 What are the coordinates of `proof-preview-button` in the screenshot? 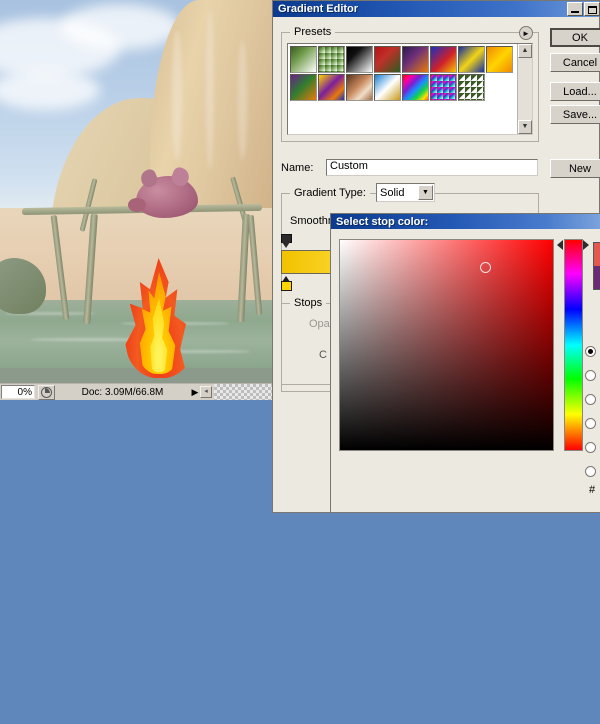 It's located at (46, 392).